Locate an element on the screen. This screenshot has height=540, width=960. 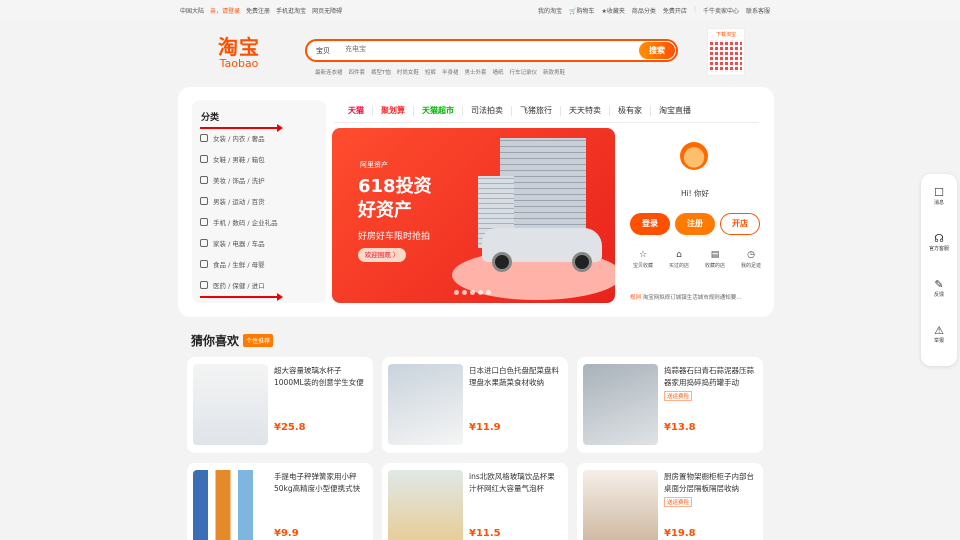
shirt-icon is located at coordinates (204, 201).